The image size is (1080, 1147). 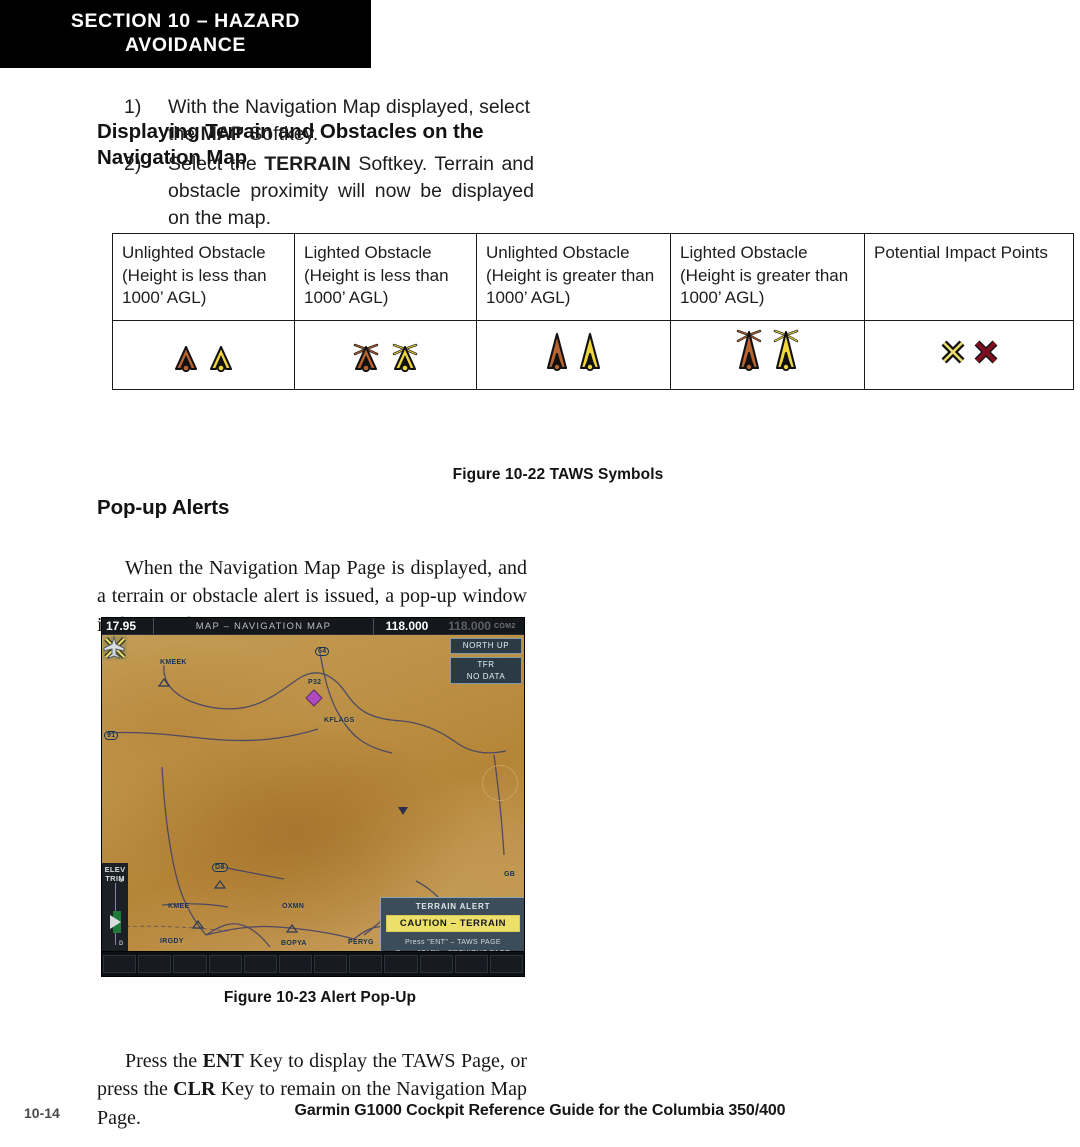 I want to click on map-label: OXMN, so click(x=293, y=906).